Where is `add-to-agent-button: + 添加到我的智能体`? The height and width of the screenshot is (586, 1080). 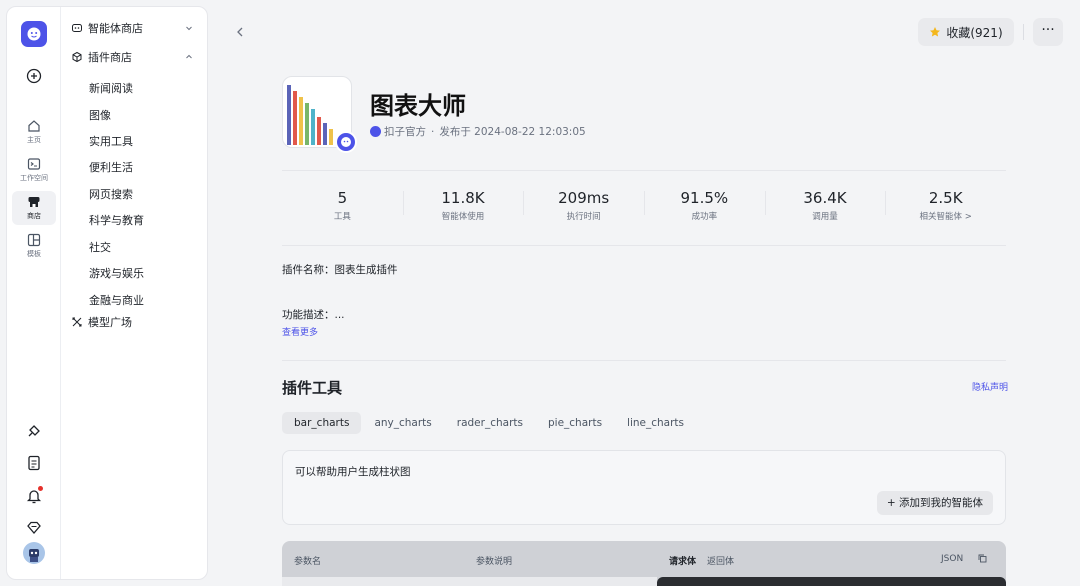 add-to-agent-button: + 添加到我的智能体 is located at coordinates (934, 503).